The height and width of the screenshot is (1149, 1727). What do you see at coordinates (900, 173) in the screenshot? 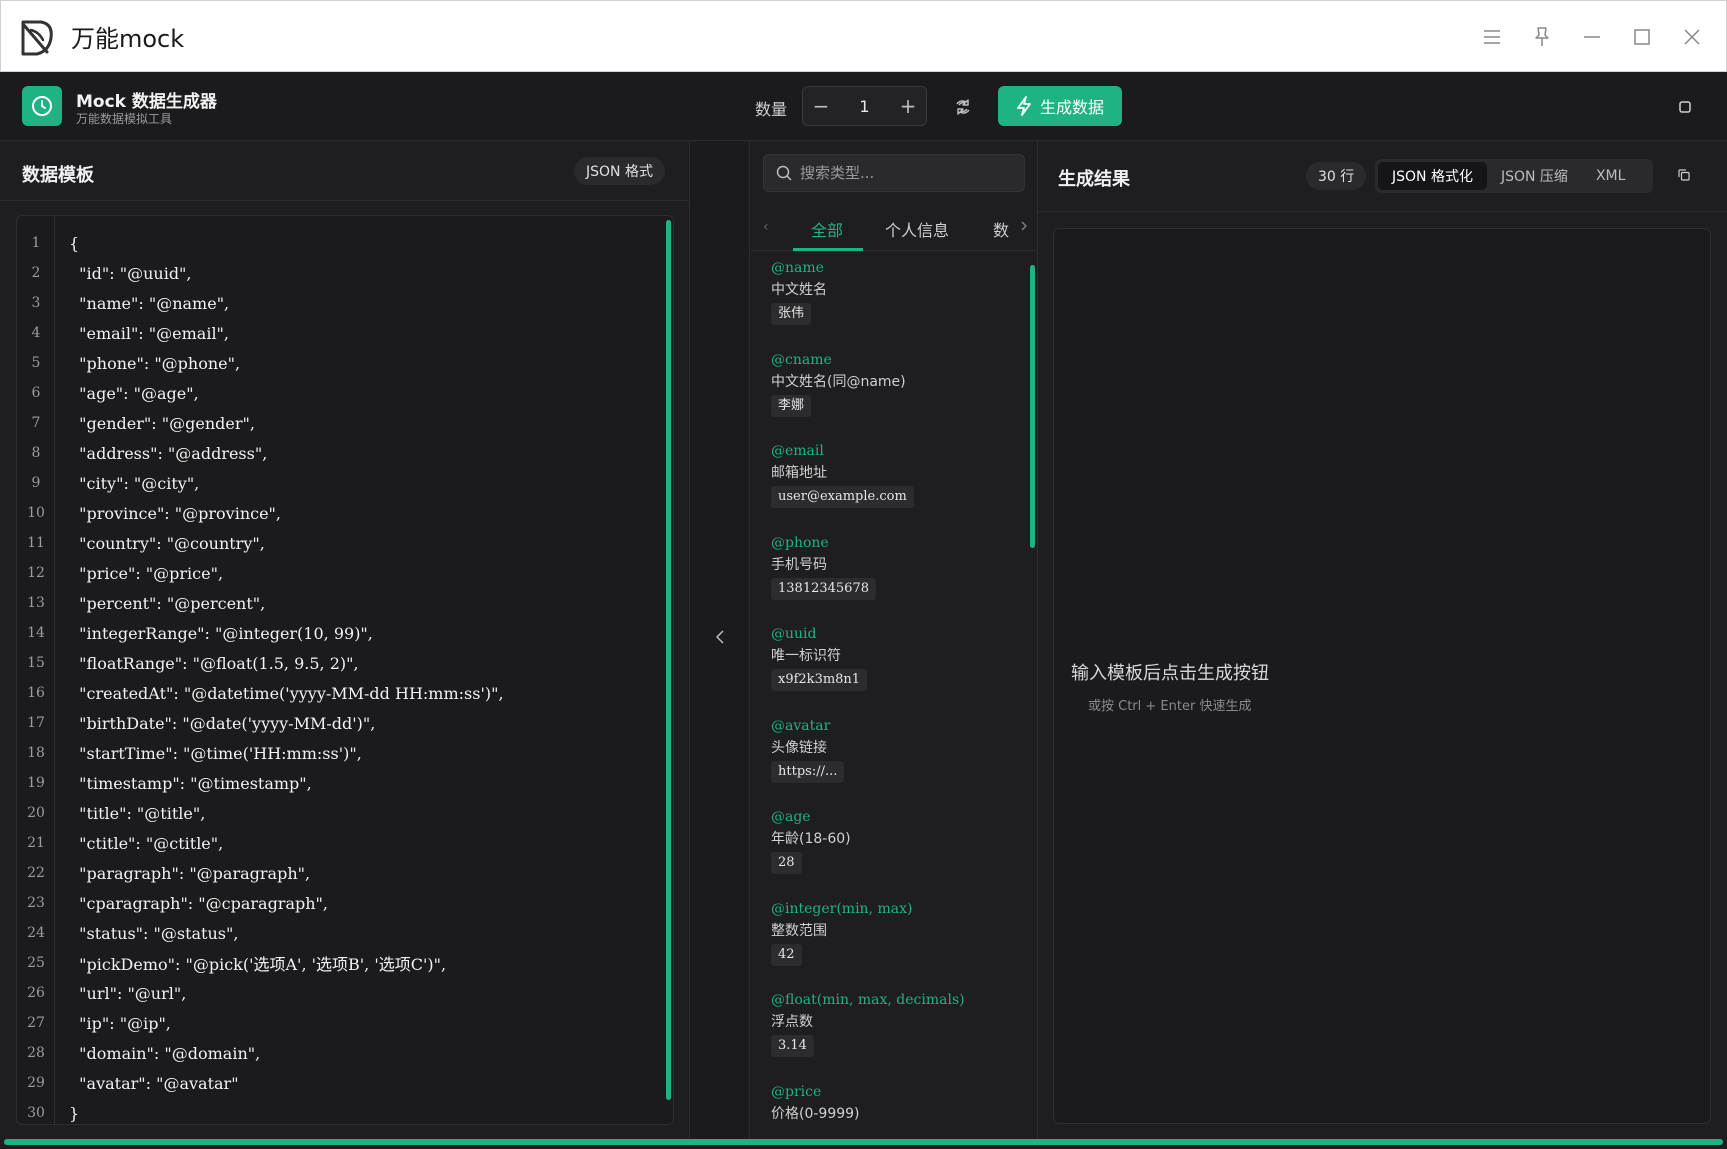
I see `search-input` at bounding box center [900, 173].